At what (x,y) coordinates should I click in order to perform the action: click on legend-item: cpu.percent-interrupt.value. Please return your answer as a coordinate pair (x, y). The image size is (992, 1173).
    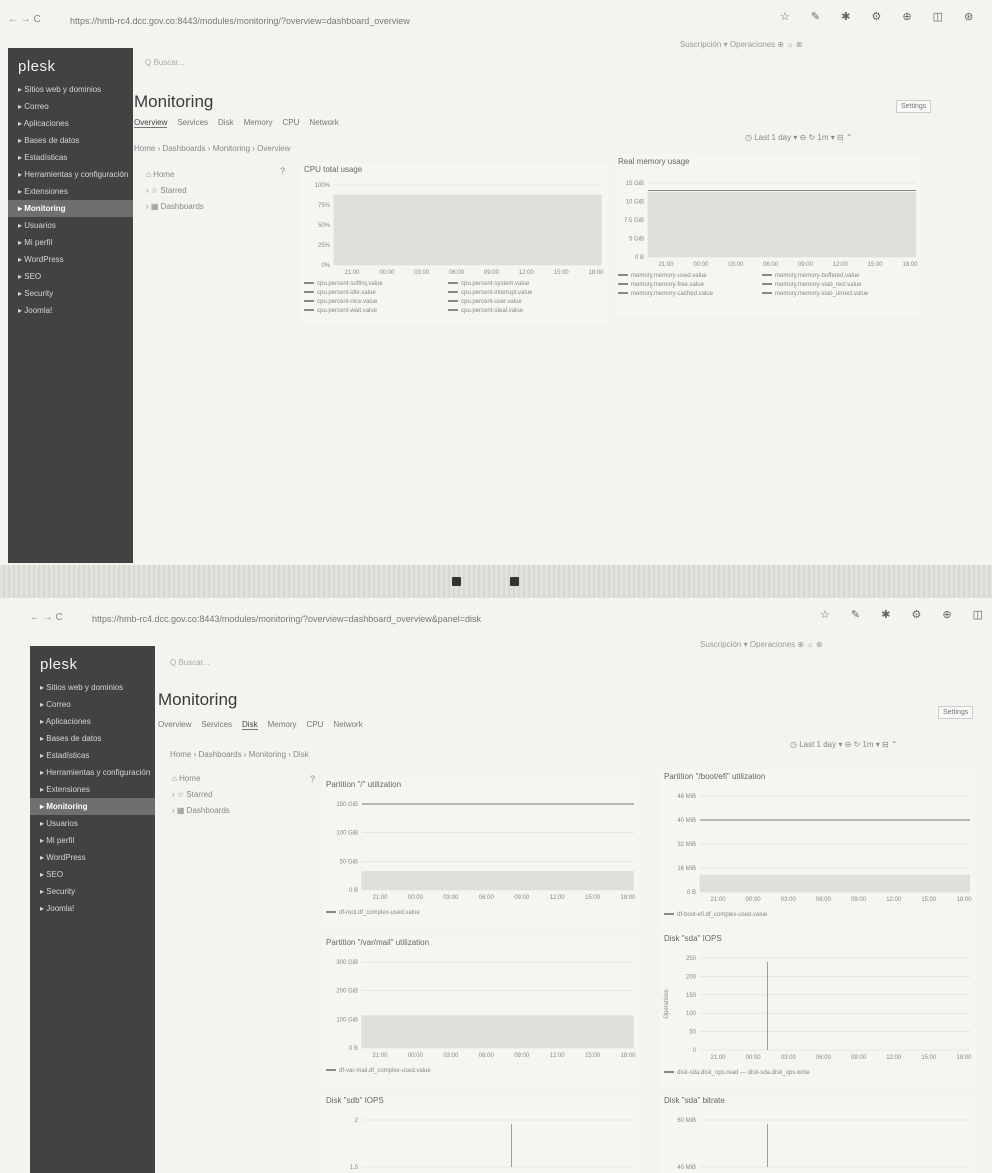
    Looking at the image, I should click on (520, 294).